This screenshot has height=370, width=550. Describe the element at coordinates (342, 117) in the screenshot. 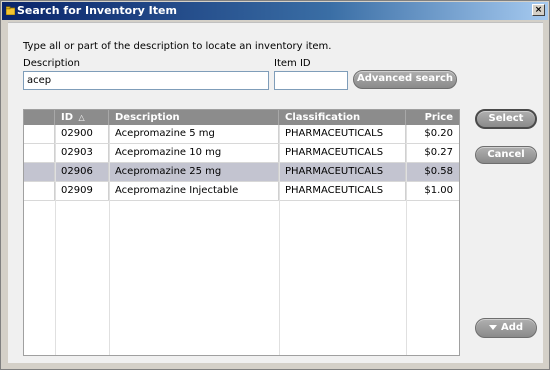

I see `header-classification: Classification` at that location.